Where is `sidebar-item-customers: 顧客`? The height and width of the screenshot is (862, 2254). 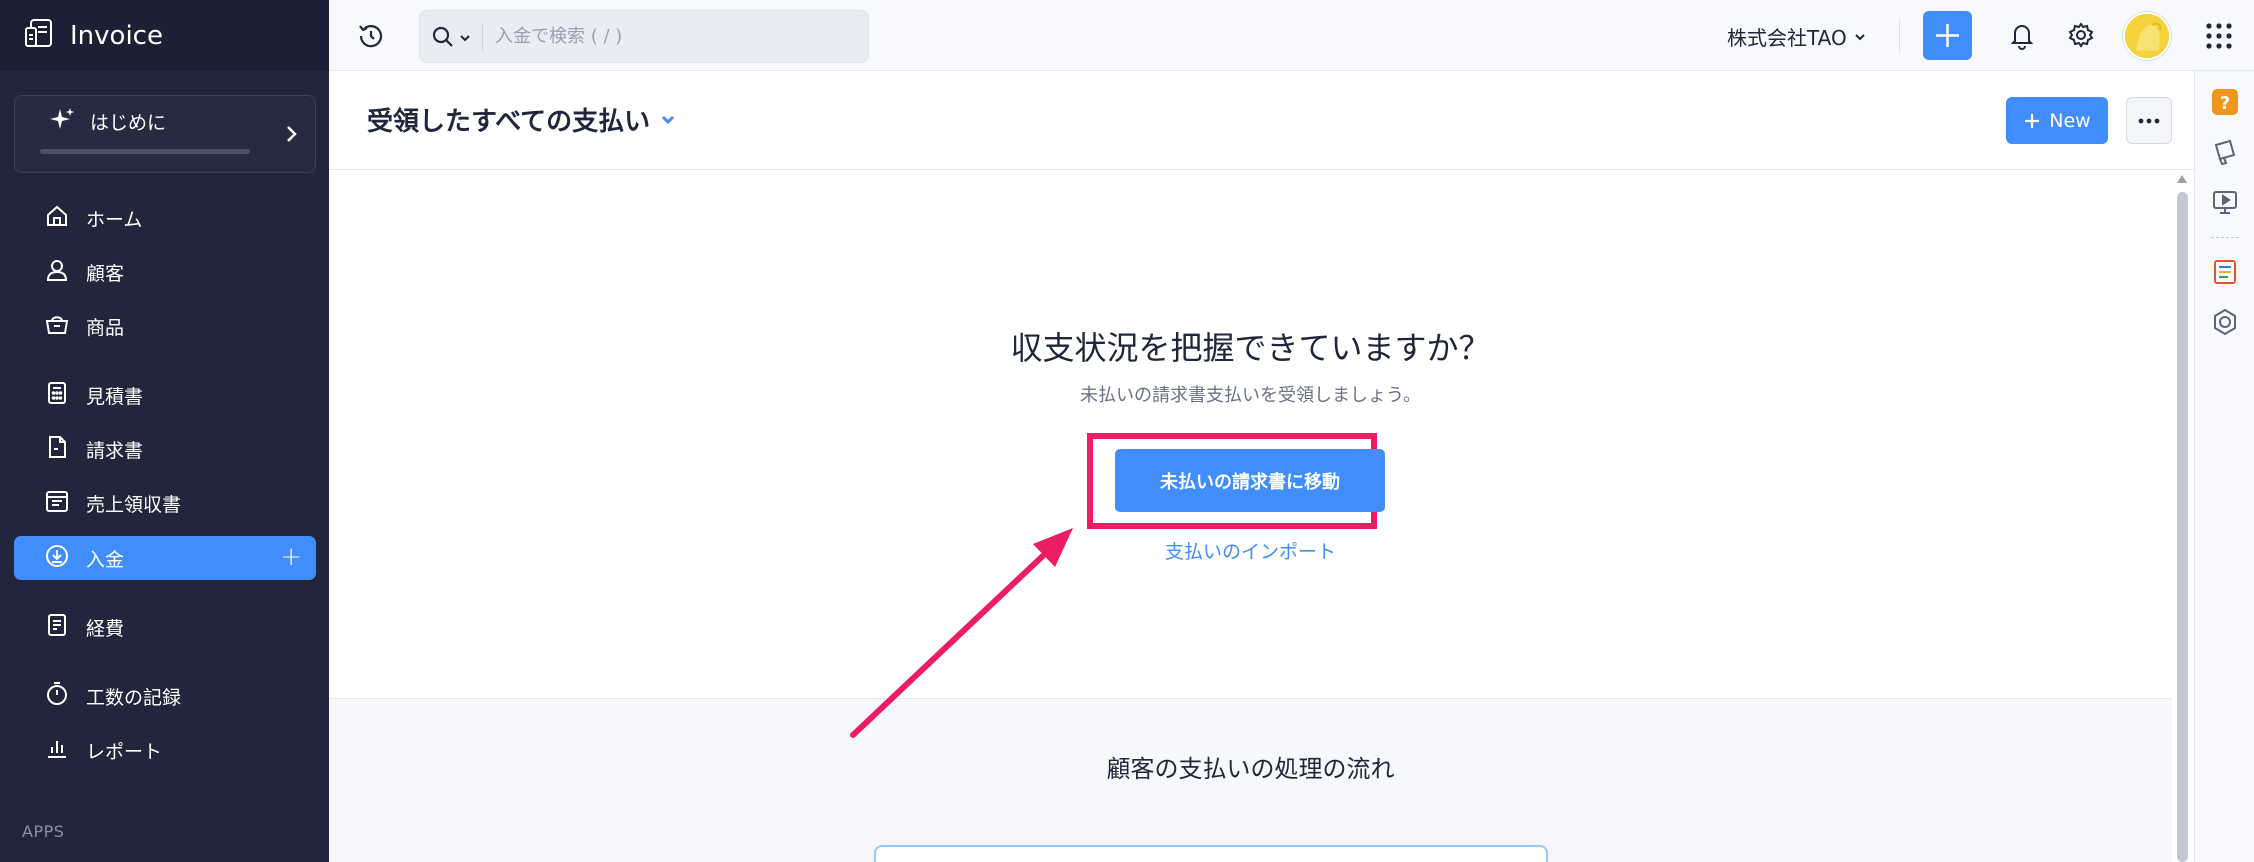
sidebar-item-customers: 顧客 is located at coordinates (165, 272).